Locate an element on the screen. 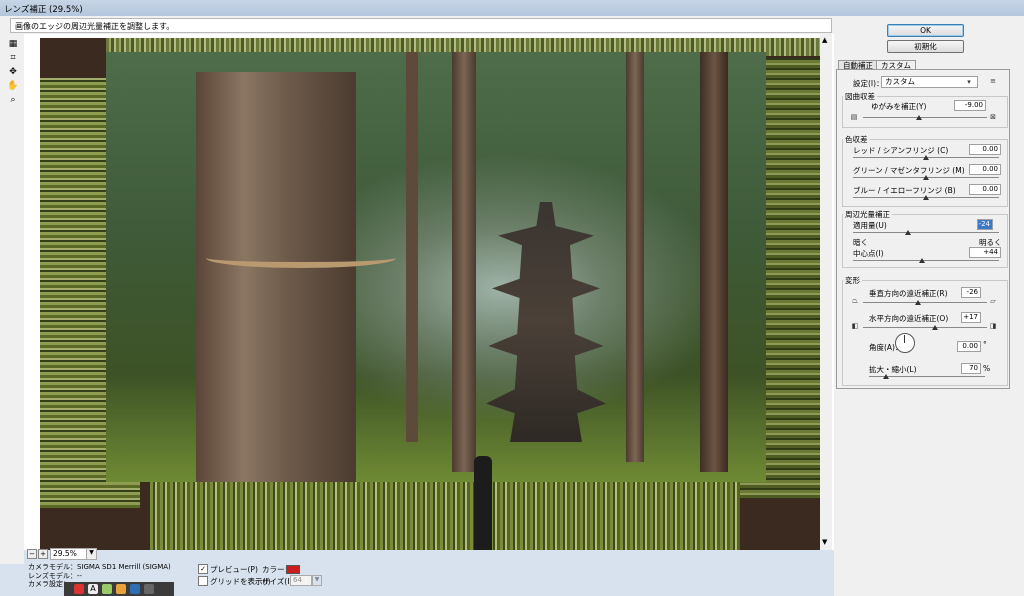  transform-header: 変形 is located at coordinates (852, 280).